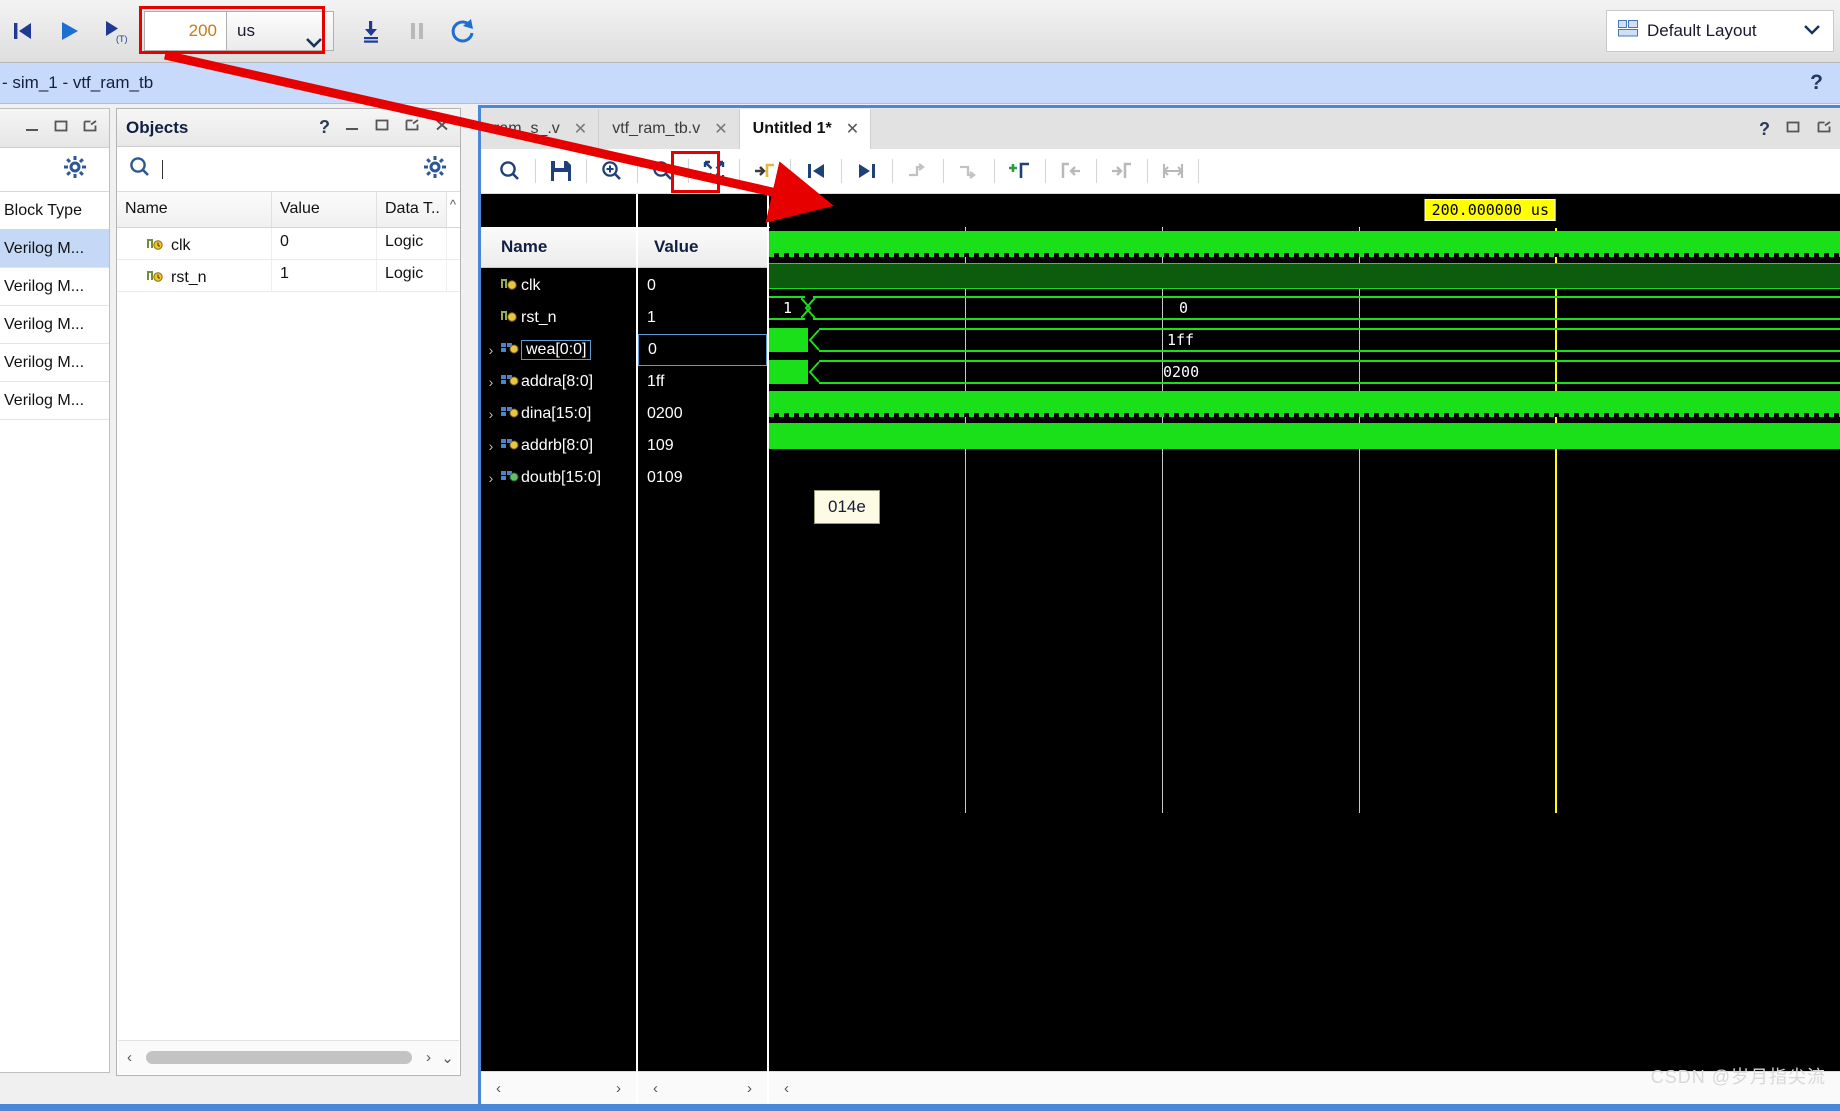 The width and height of the screenshot is (1840, 1111). I want to click on add-divider-button, so click(918, 171).